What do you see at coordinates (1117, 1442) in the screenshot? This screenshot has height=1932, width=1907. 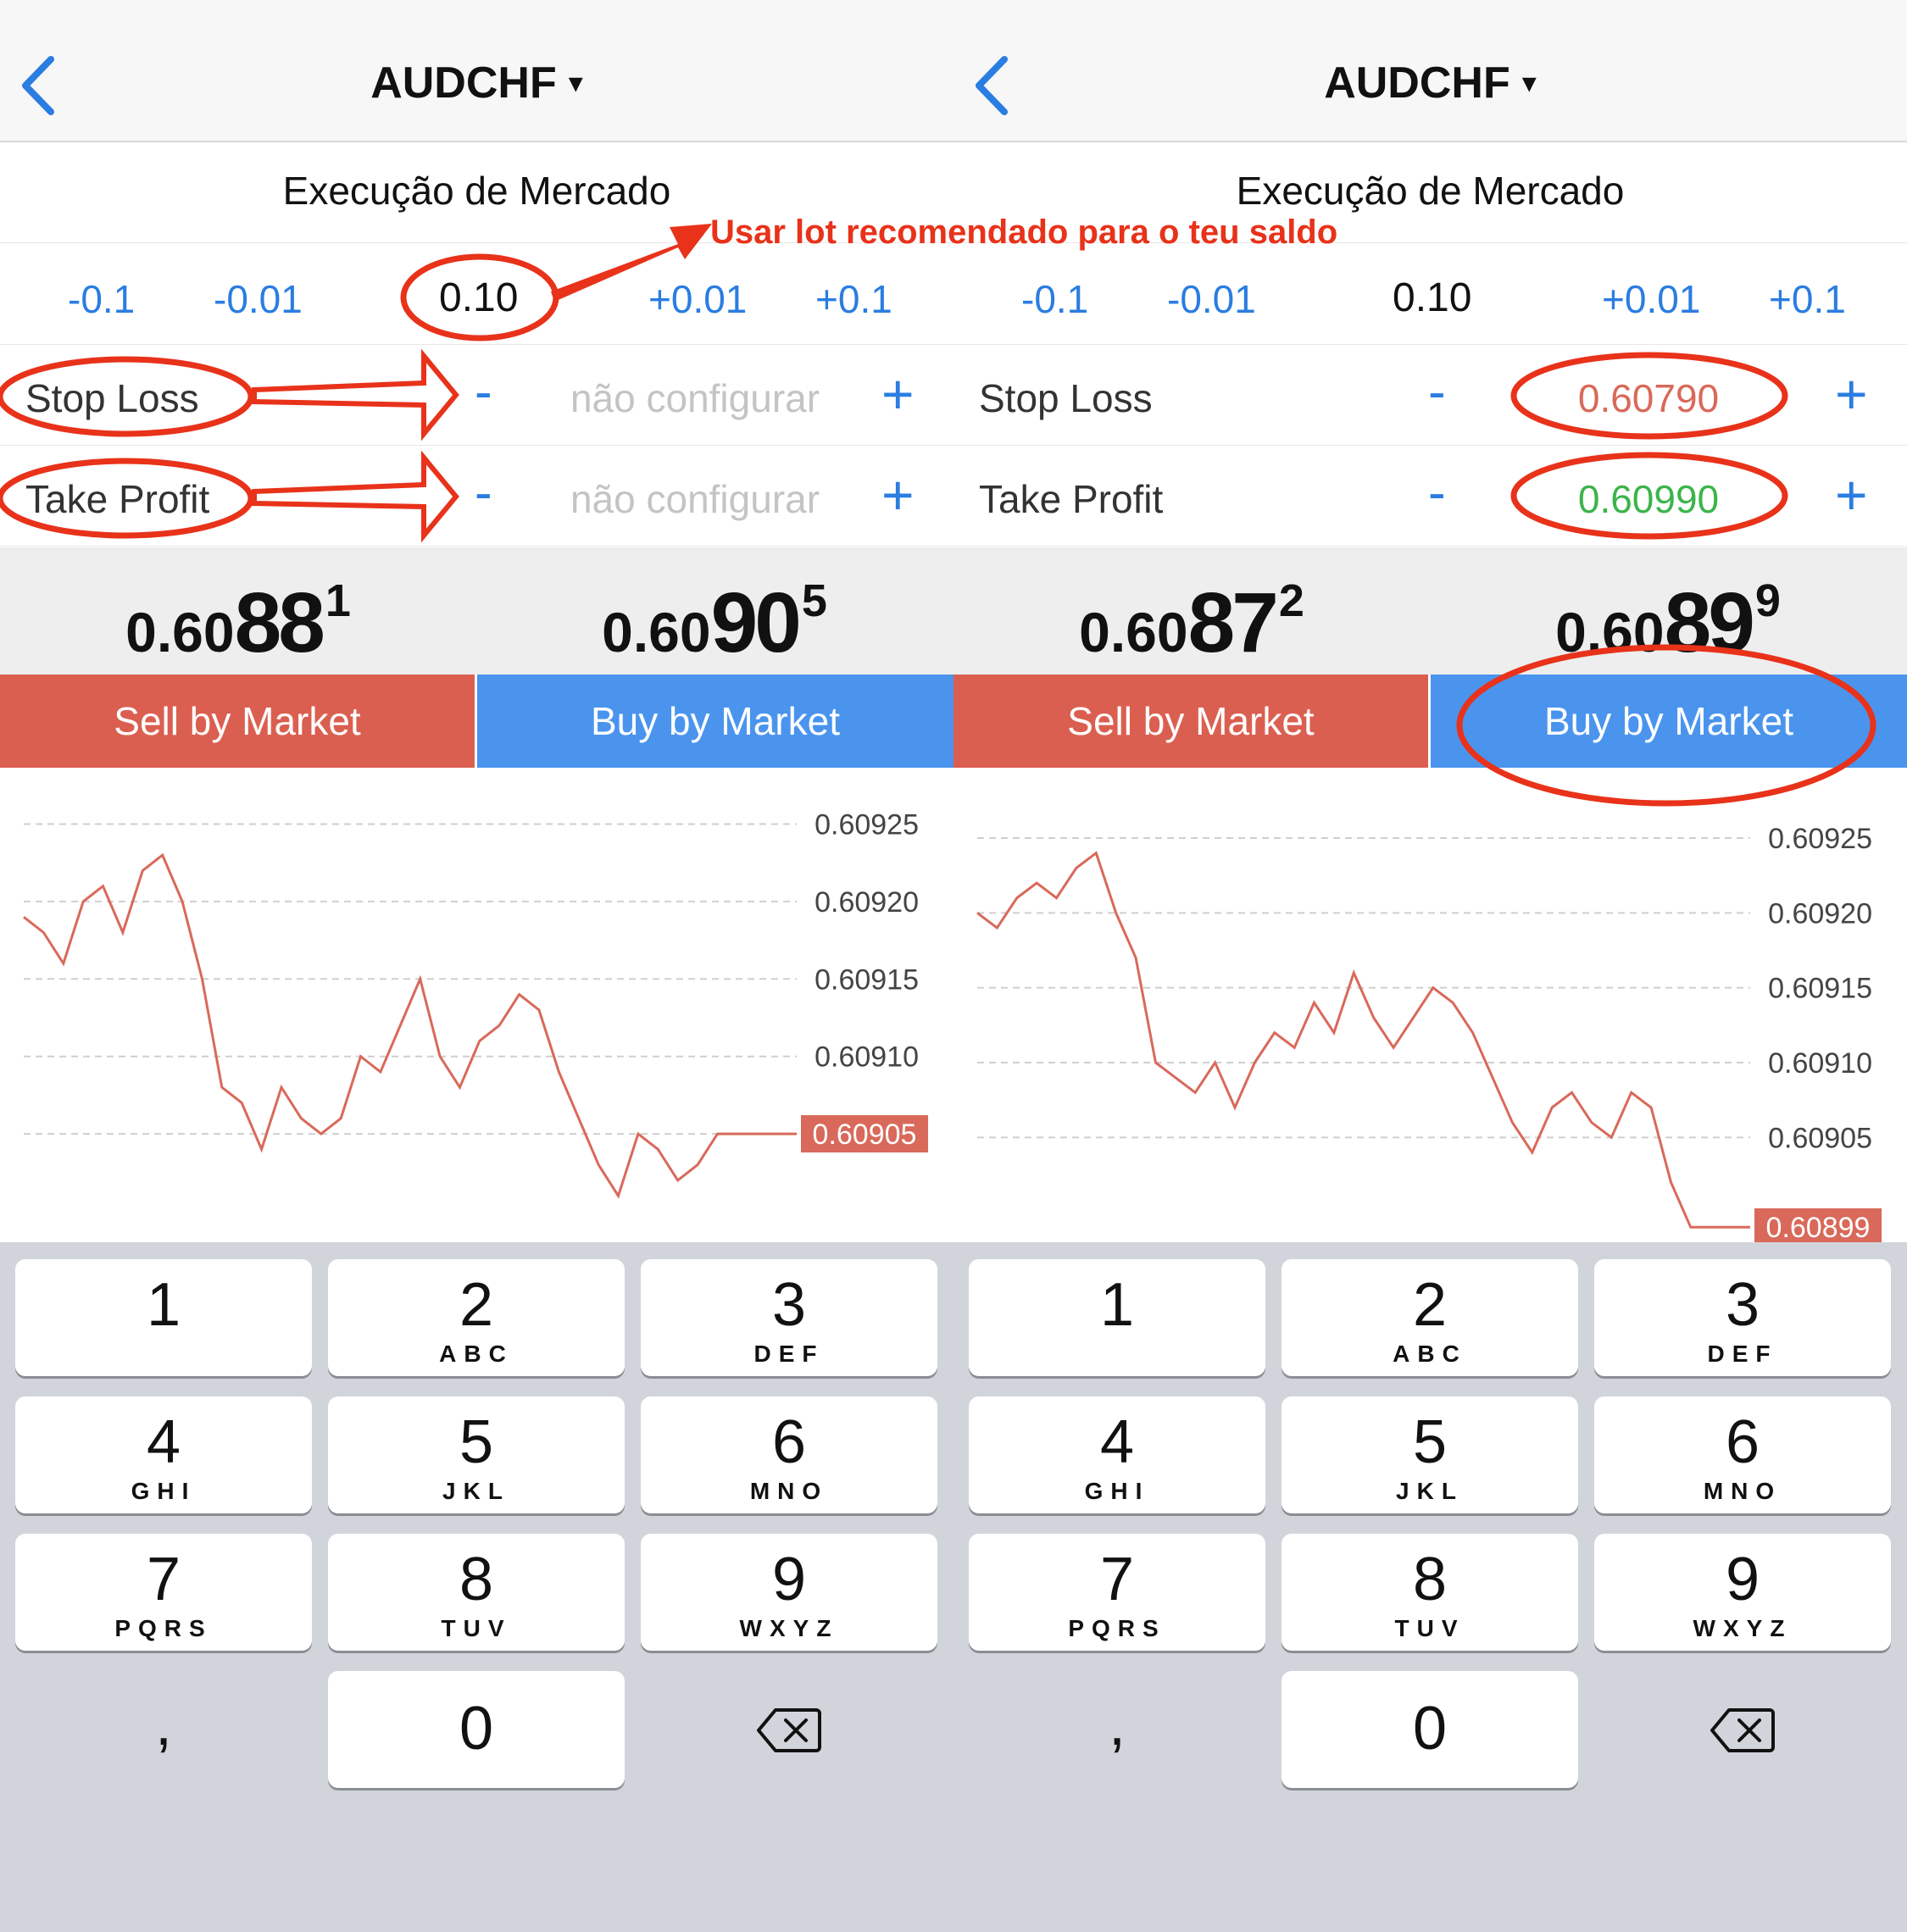 I see `key-digit: 4` at bounding box center [1117, 1442].